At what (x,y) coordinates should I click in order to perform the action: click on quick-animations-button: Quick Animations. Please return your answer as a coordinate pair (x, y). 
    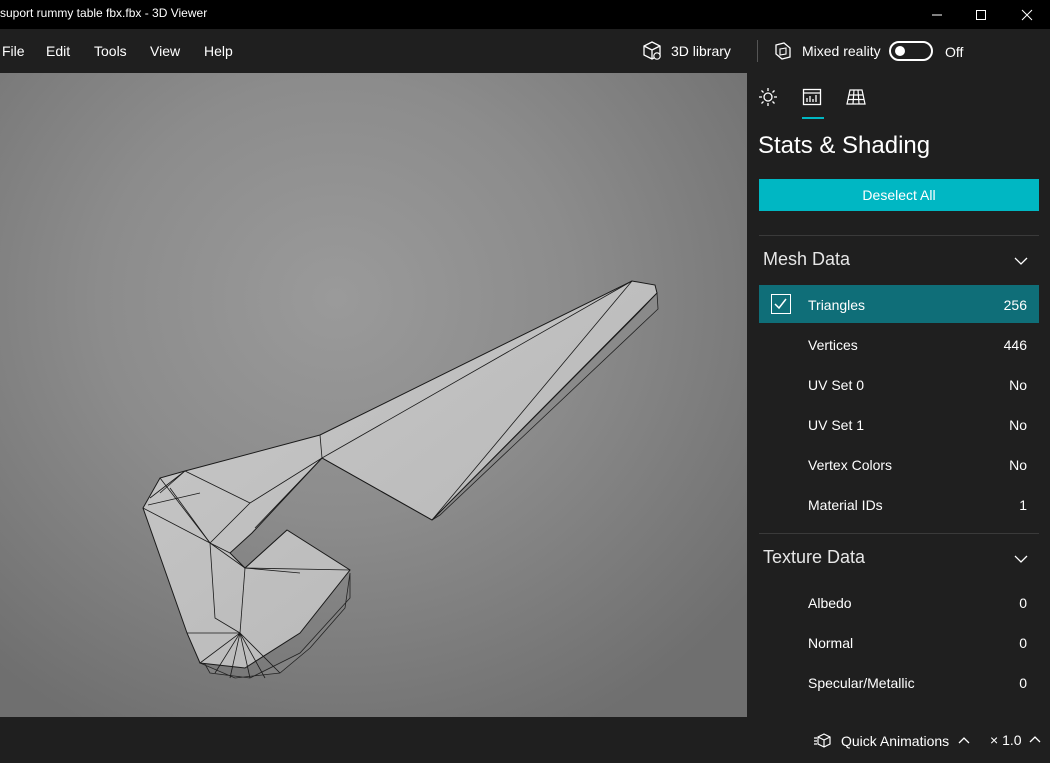
    Looking at the image, I should click on (892, 741).